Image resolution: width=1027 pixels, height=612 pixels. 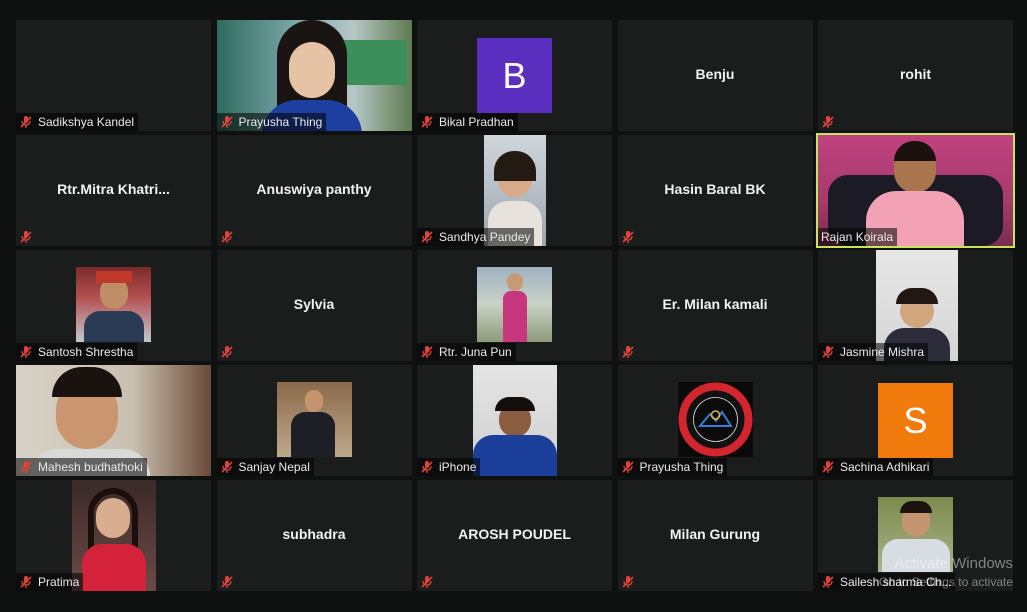 I want to click on participant-label: Sanjay Nepal, so click(x=265, y=467).